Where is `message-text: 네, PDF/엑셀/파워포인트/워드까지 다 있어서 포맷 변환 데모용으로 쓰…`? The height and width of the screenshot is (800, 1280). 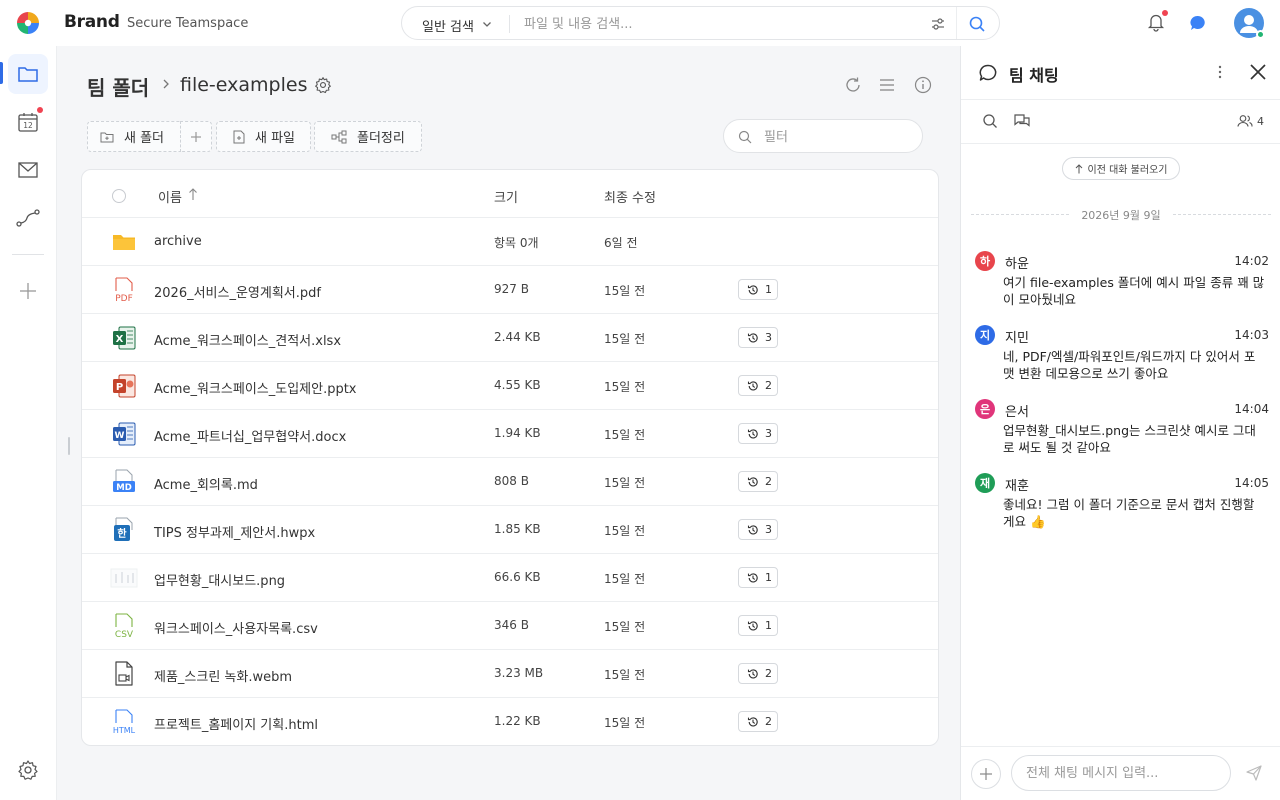
message-text: 네, PDF/엑셀/파워포인트/워드까지 다 있어서 포맷 변환 데모용으로 쓰… is located at coordinates (1129, 365).